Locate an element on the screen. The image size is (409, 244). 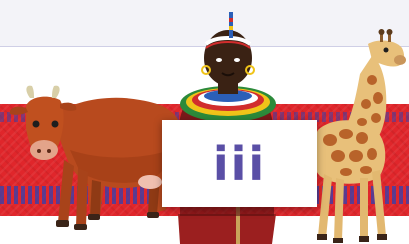
card-text: iii is located at coordinates (239, 163).